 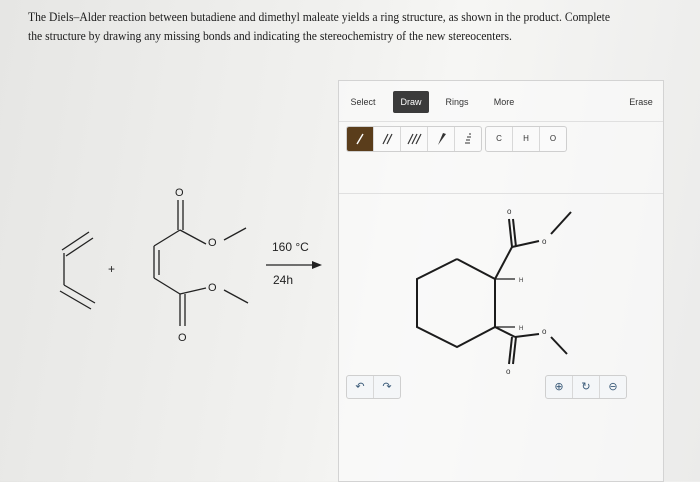 I want to click on zoom-reset-icon: ↻, so click(x=586, y=387).